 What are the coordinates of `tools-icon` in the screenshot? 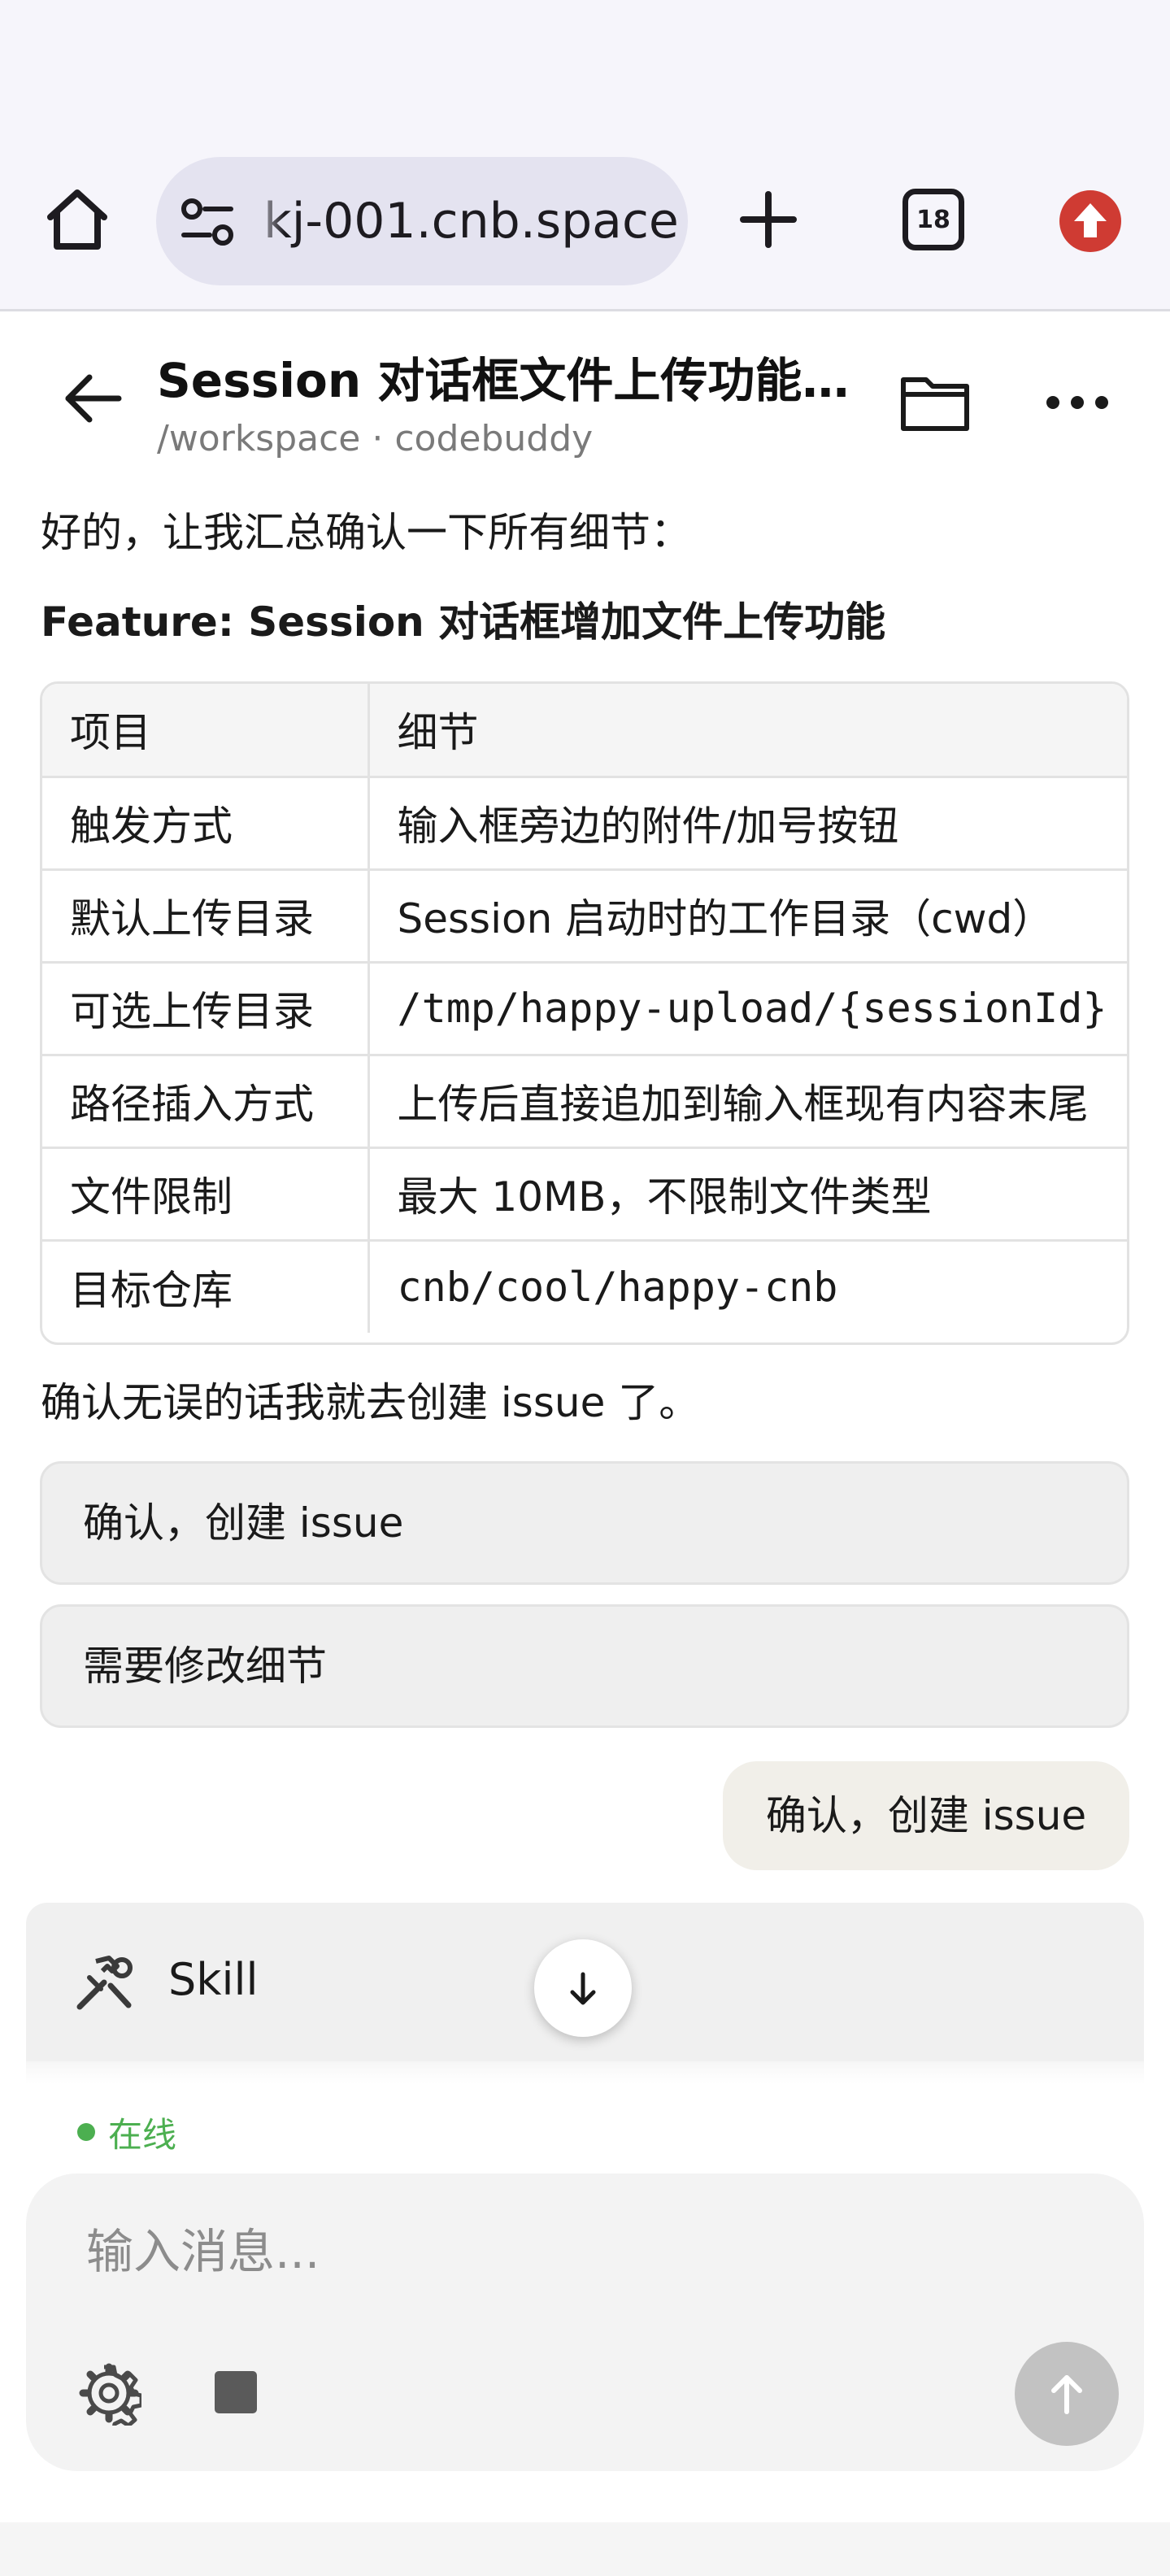 It's located at (105, 1983).